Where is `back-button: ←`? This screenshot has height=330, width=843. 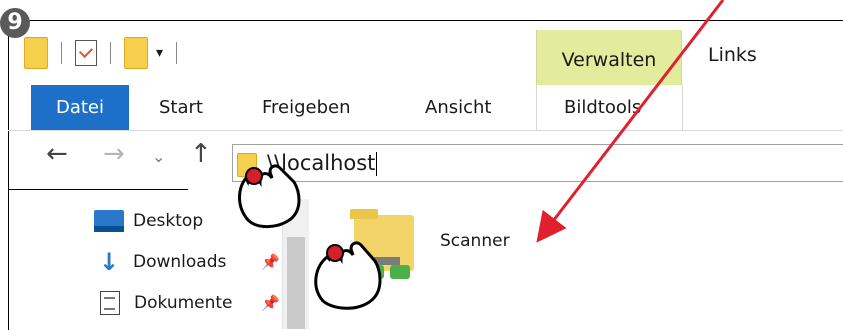
back-button: ← is located at coordinates (57, 154).